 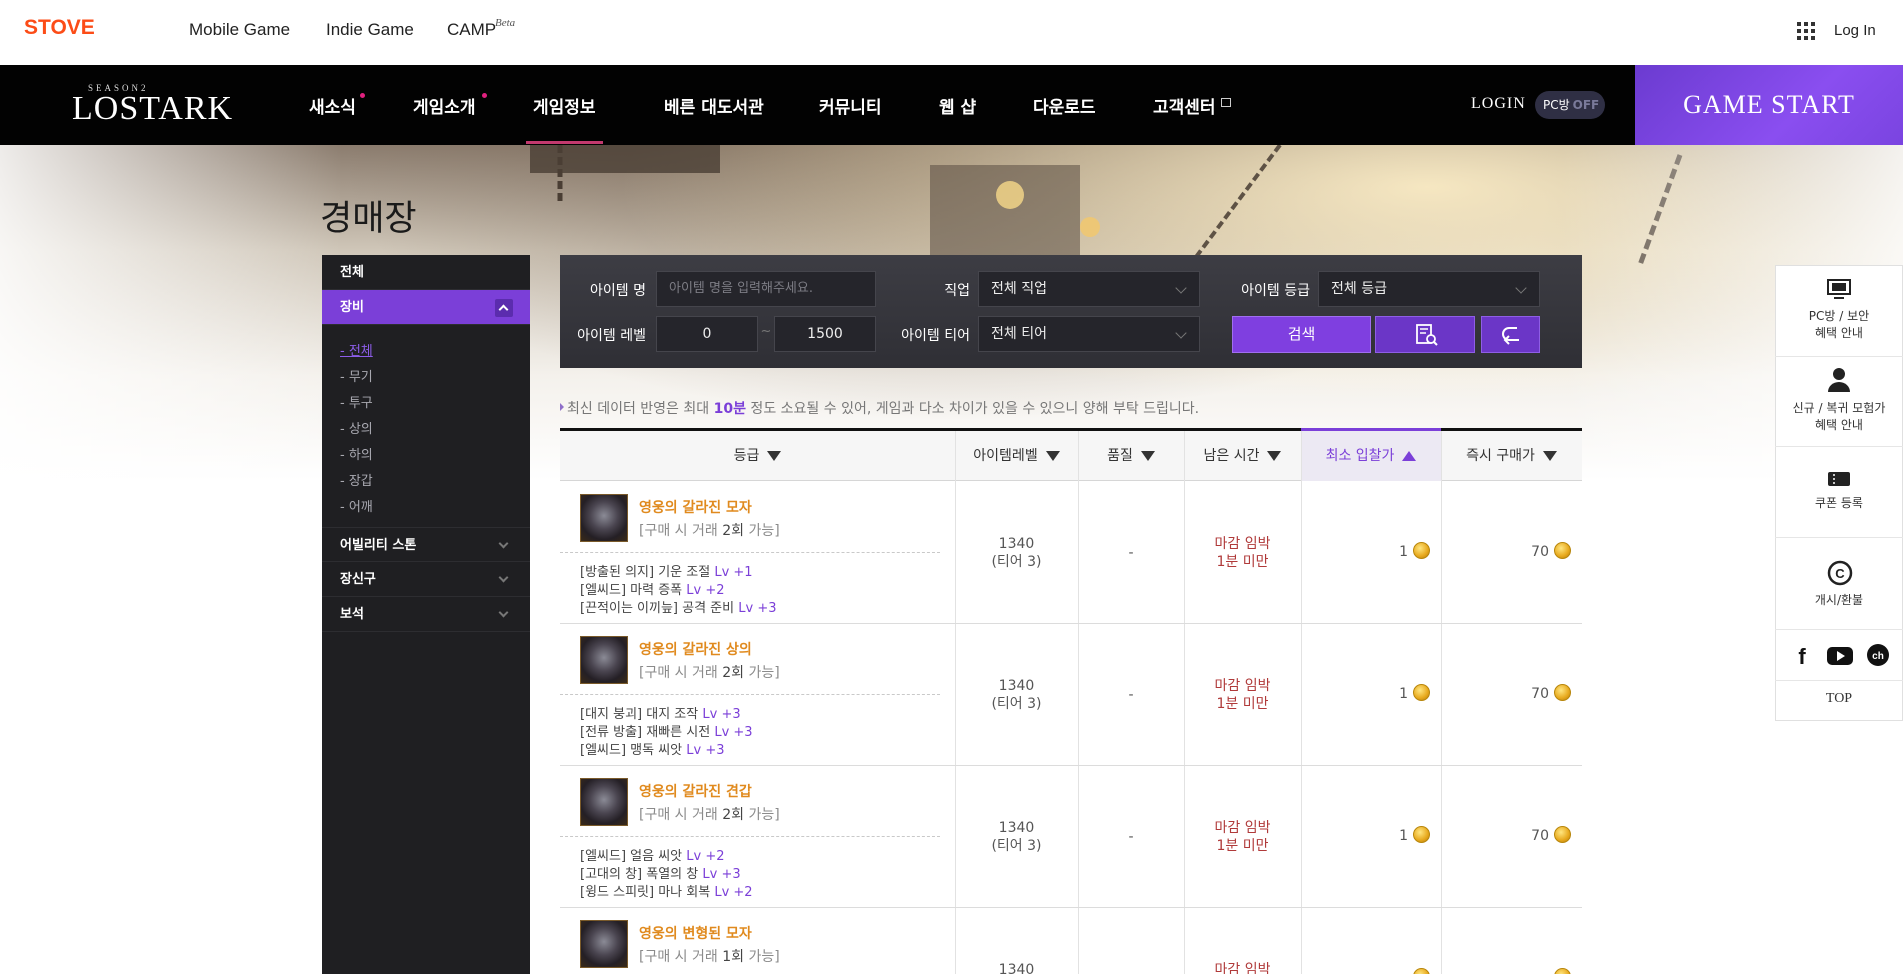 What do you see at coordinates (617, 572) in the screenshot?
I see `engraving-tag: [방출된 의지]` at bounding box center [617, 572].